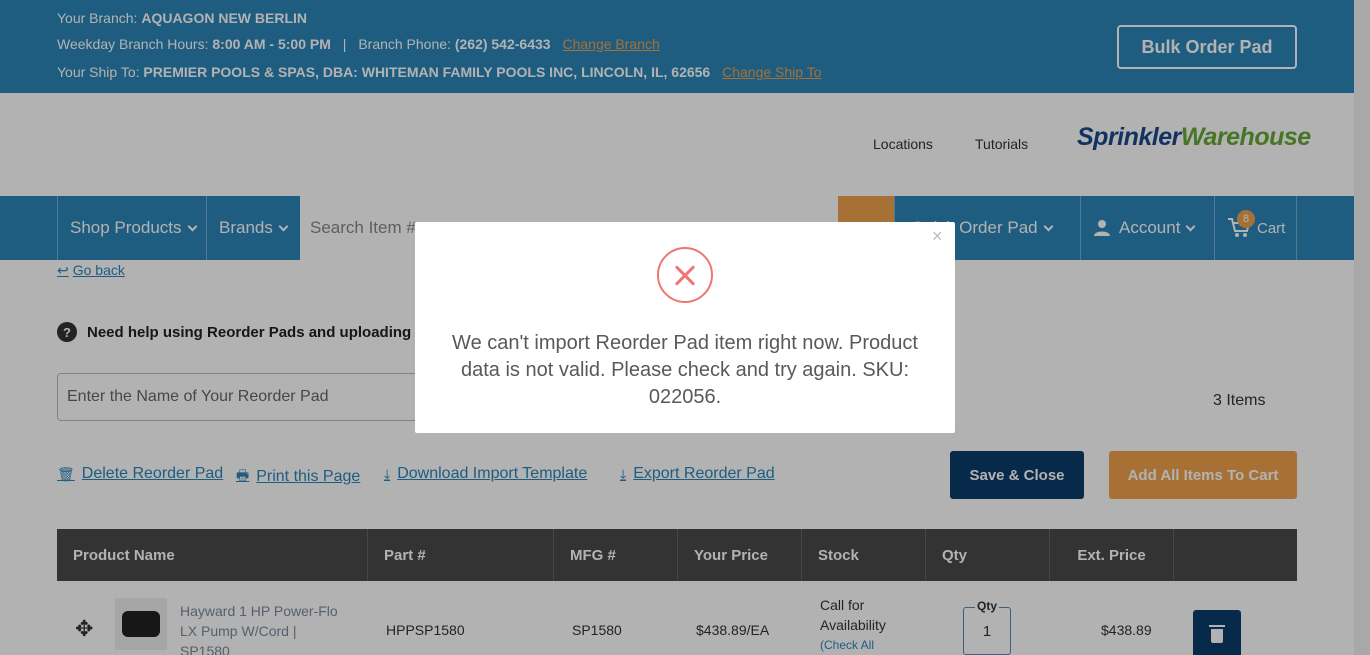 The width and height of the screenshot is (1370, 655). I want to click on error-icon, so click(685, 275).